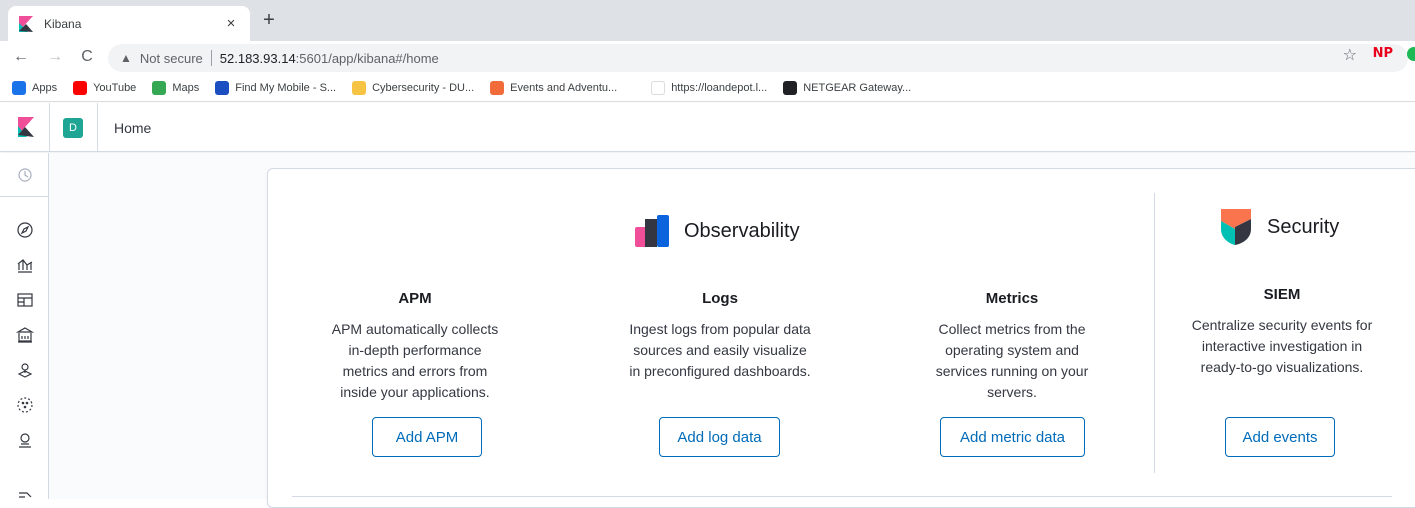  I want to click on logs-icon, so click(25, 494).